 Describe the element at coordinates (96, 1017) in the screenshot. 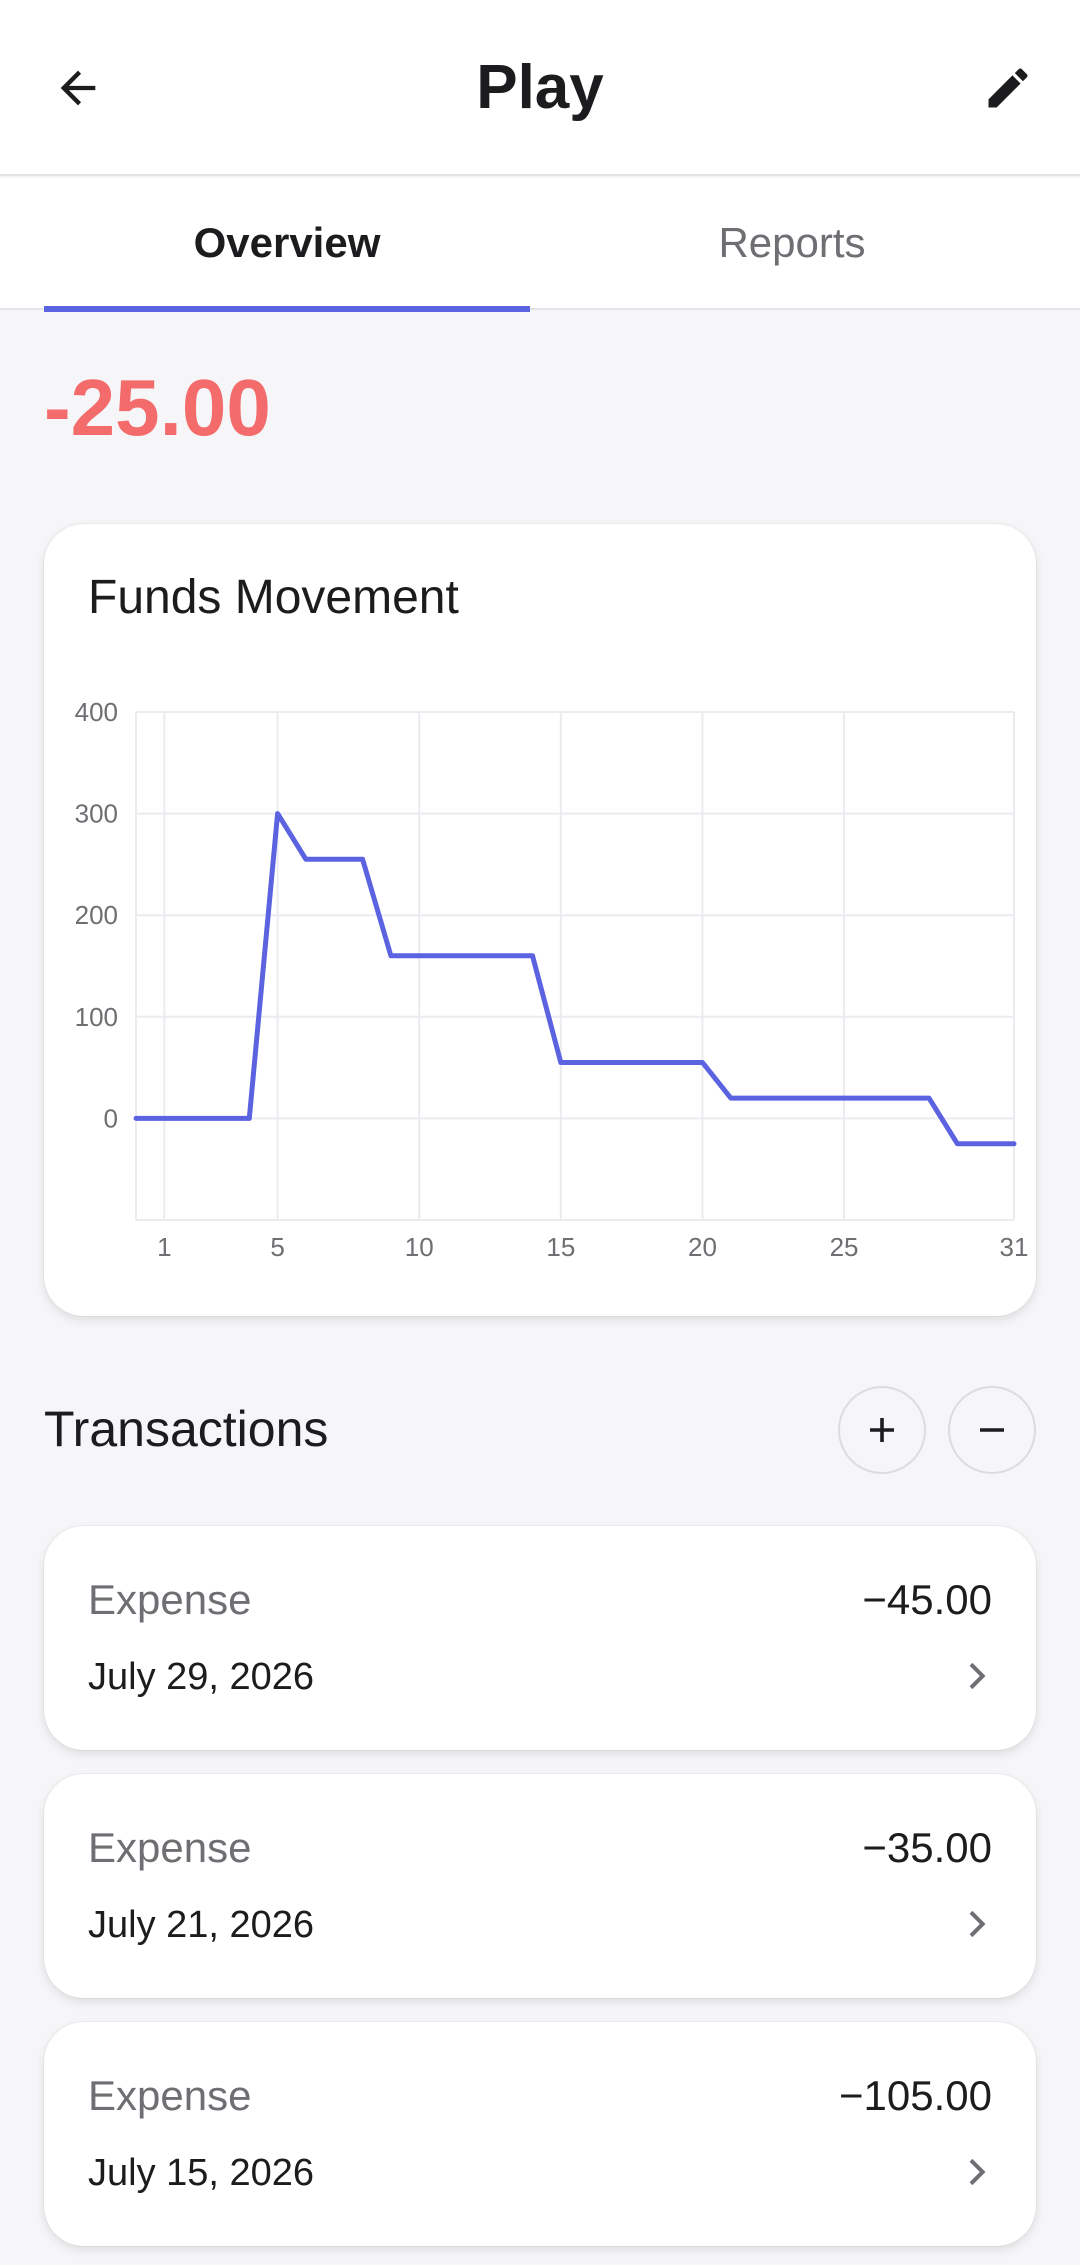

I see `y-tick-label: 100` at that location.